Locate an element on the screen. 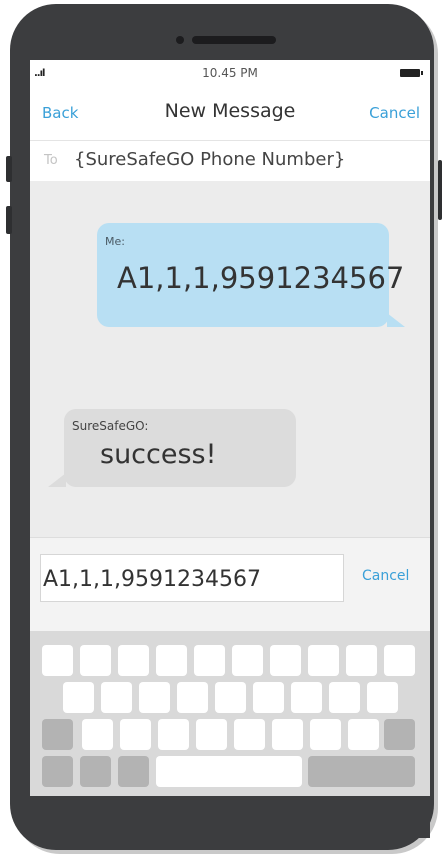 The image size is (446, 857). status-bar: ..ıl 10.45 PM is located at coordinates (230, 72).